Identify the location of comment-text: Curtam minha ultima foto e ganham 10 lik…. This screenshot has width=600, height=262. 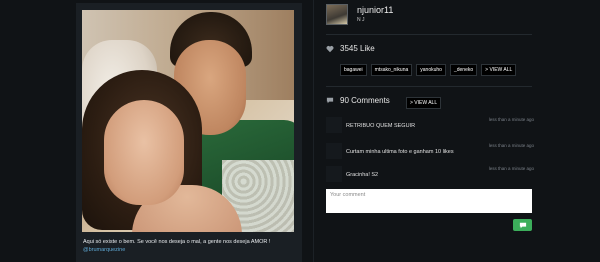
(400, 152).